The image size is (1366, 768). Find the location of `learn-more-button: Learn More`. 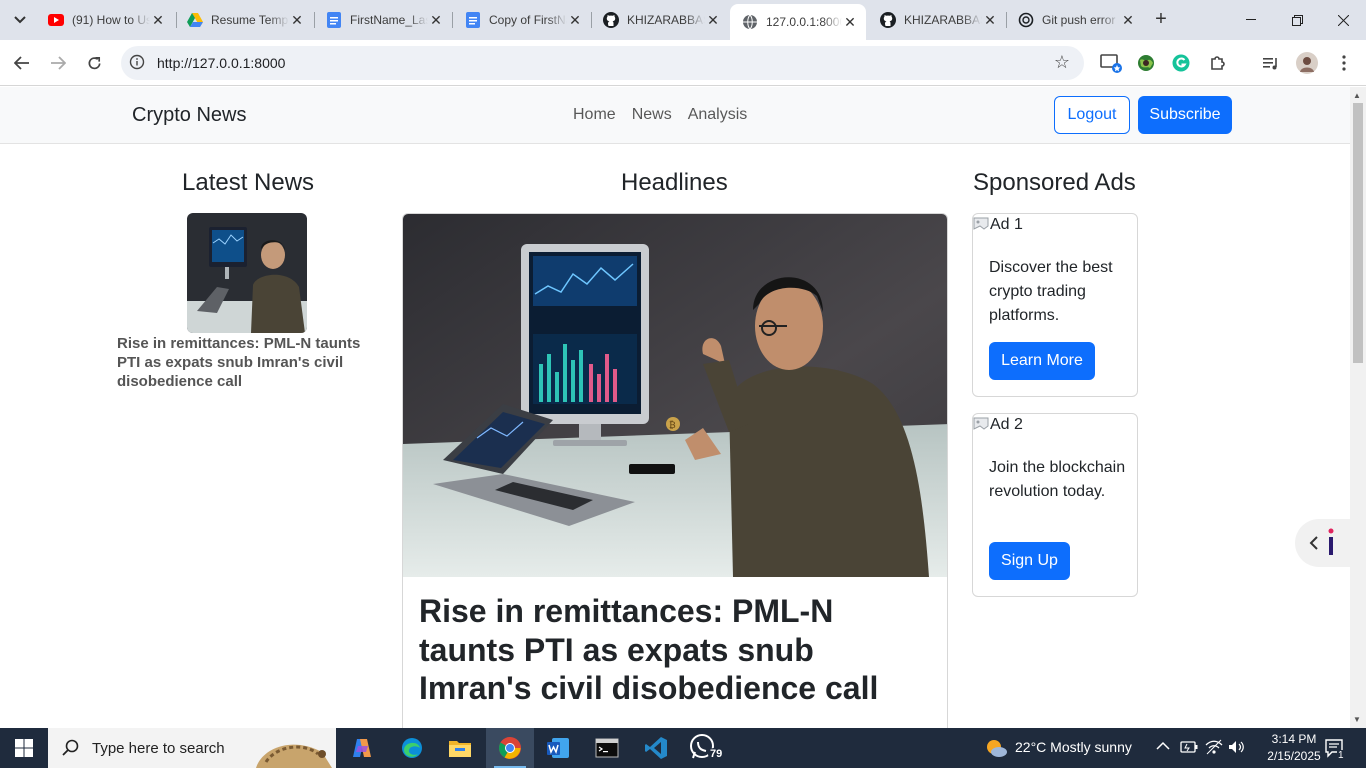

learn-more-button: Learn More is located at coordinates (1042, 361).